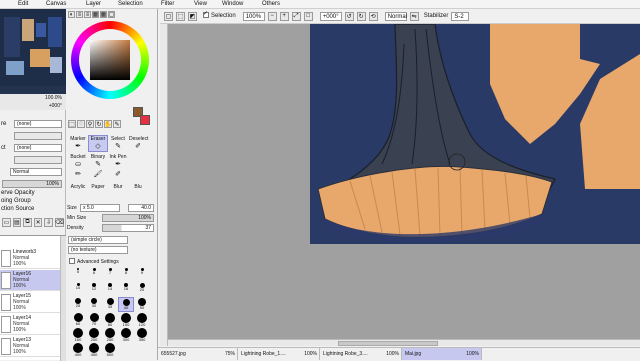 The image size is (640, 361). What do you see at coordinates (395, 16) in the screenshot?
I see `view-mode-select: Normal` at bounding box center [395, 16].